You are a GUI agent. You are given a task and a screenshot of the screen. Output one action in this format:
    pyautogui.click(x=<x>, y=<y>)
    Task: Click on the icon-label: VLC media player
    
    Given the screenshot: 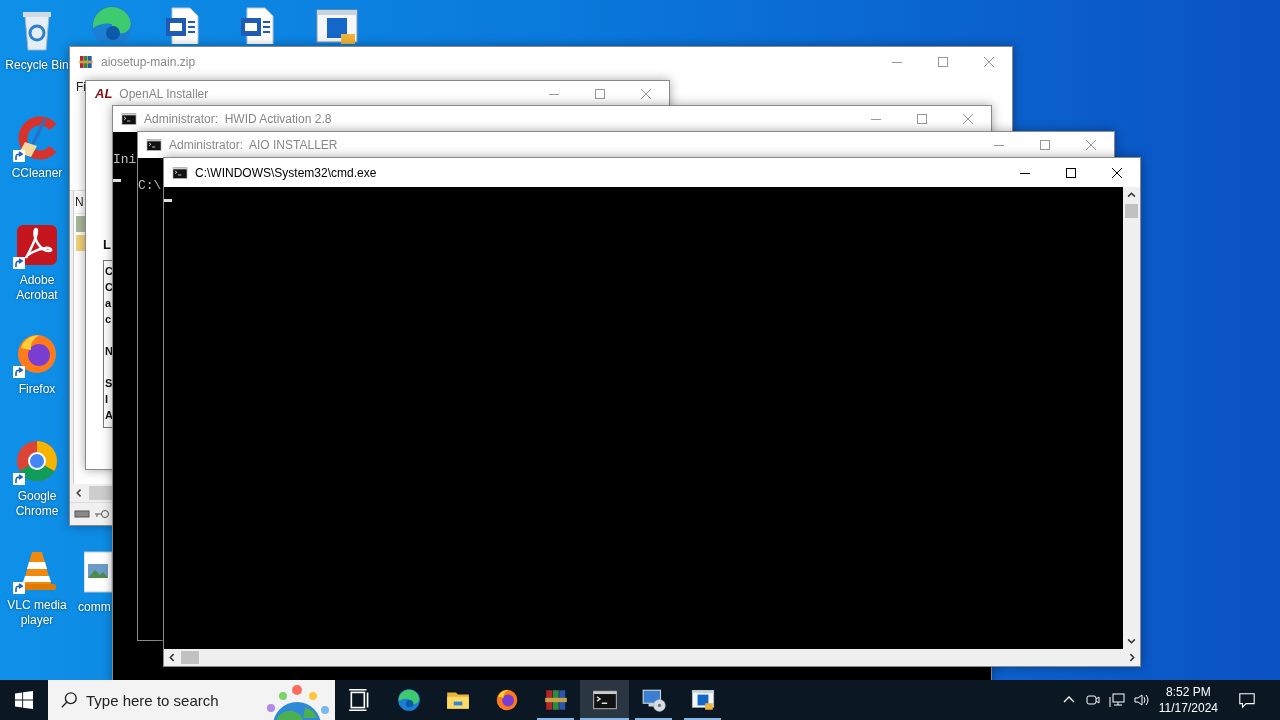 What is the action you would take?
    pyautogui.click(x=37, y=613)
    